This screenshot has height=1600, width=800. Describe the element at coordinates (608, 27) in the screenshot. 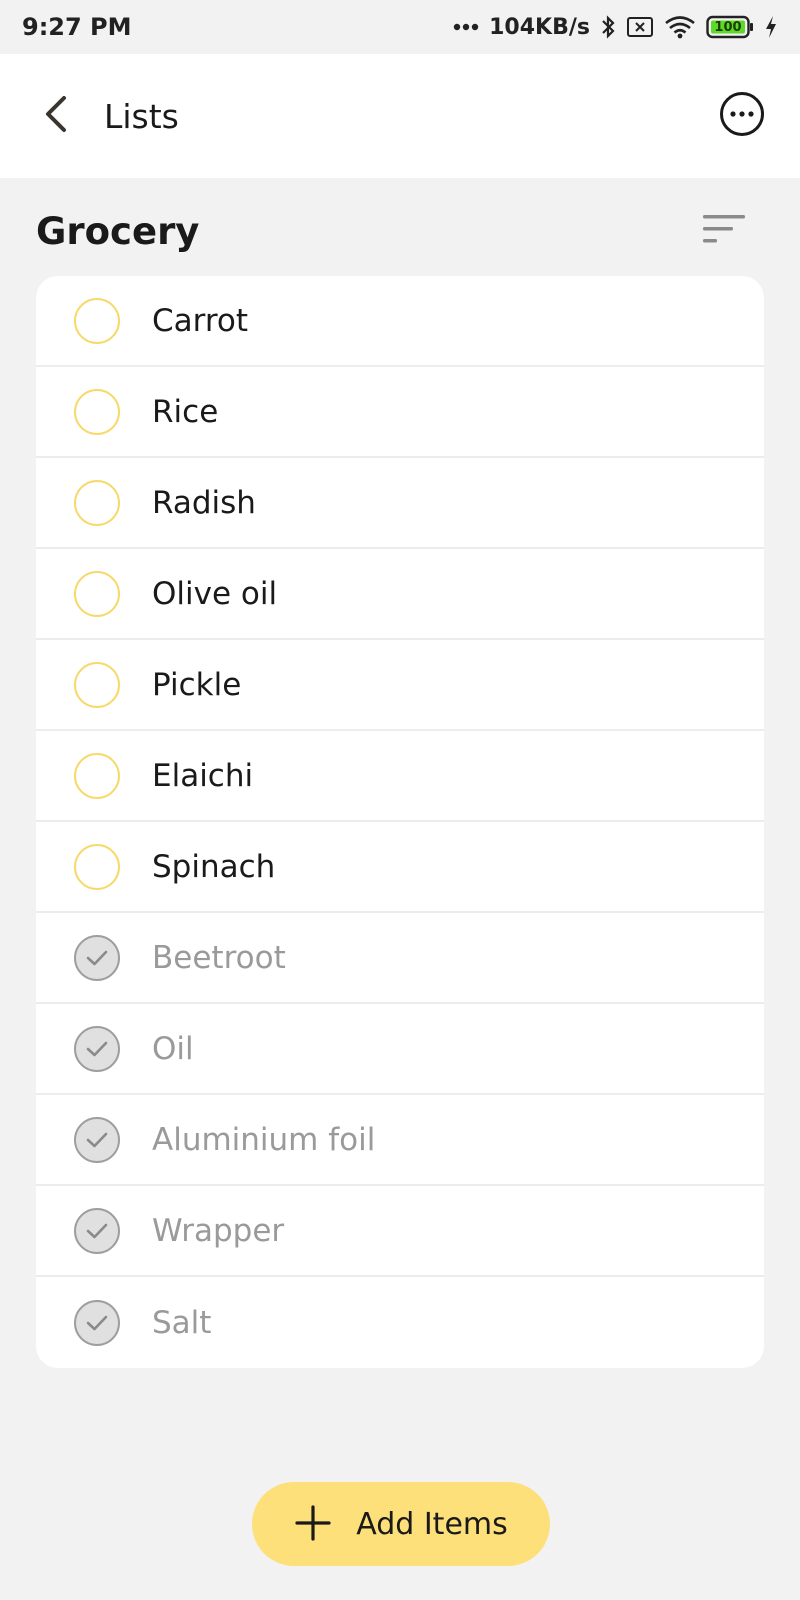

I see `bluetooth-icon` at that location.